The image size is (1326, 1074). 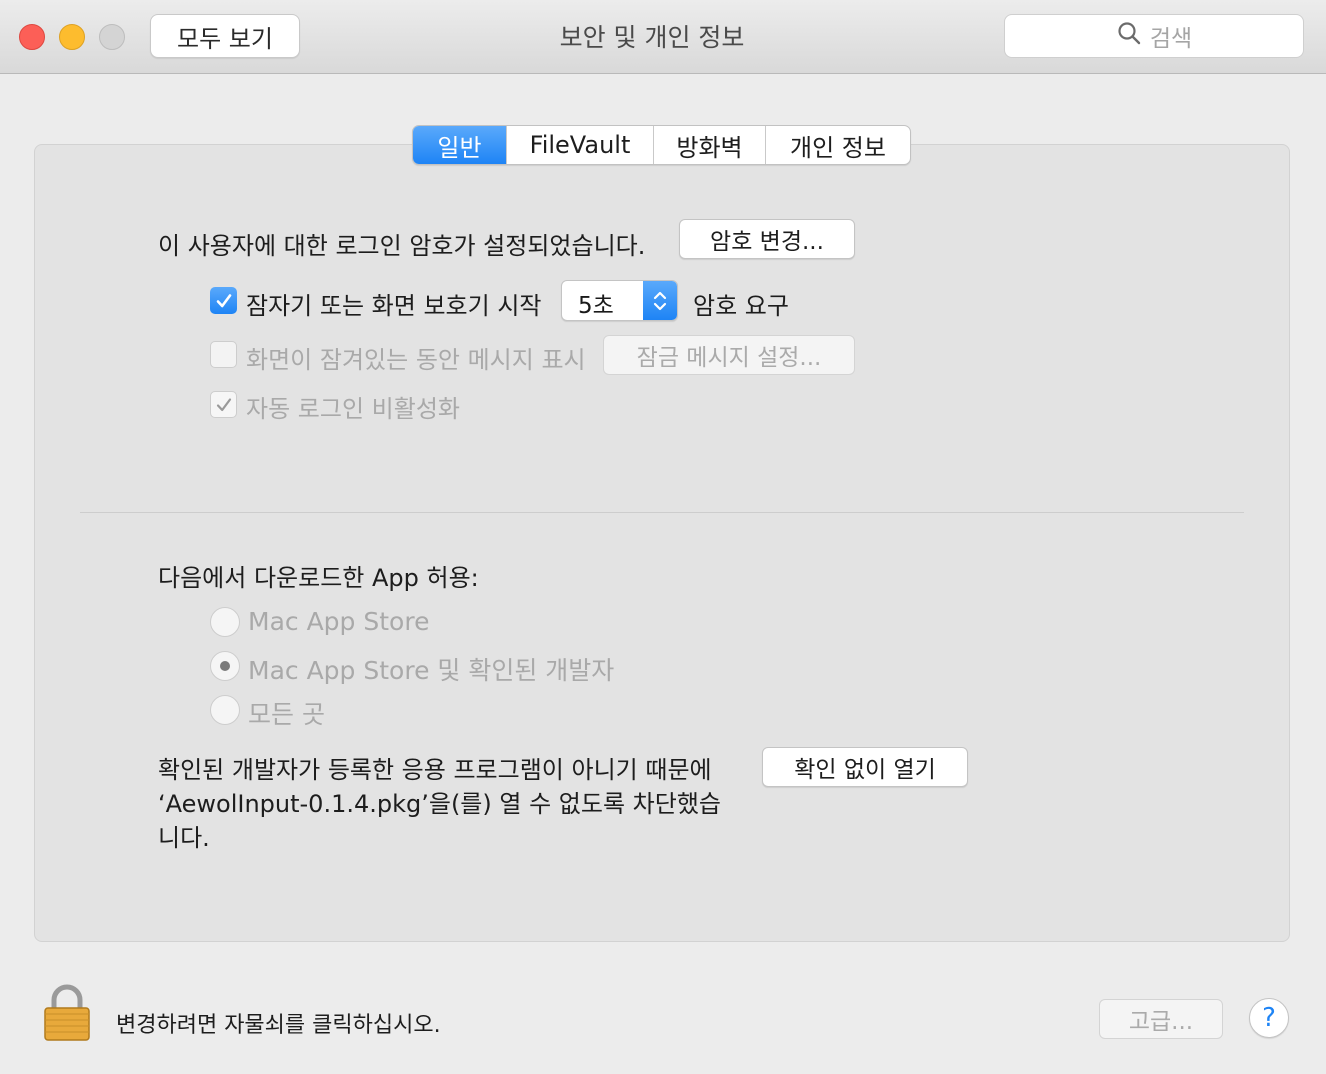 I want to click on disable-auto-login-checkbox, so click(x=223, y=404).